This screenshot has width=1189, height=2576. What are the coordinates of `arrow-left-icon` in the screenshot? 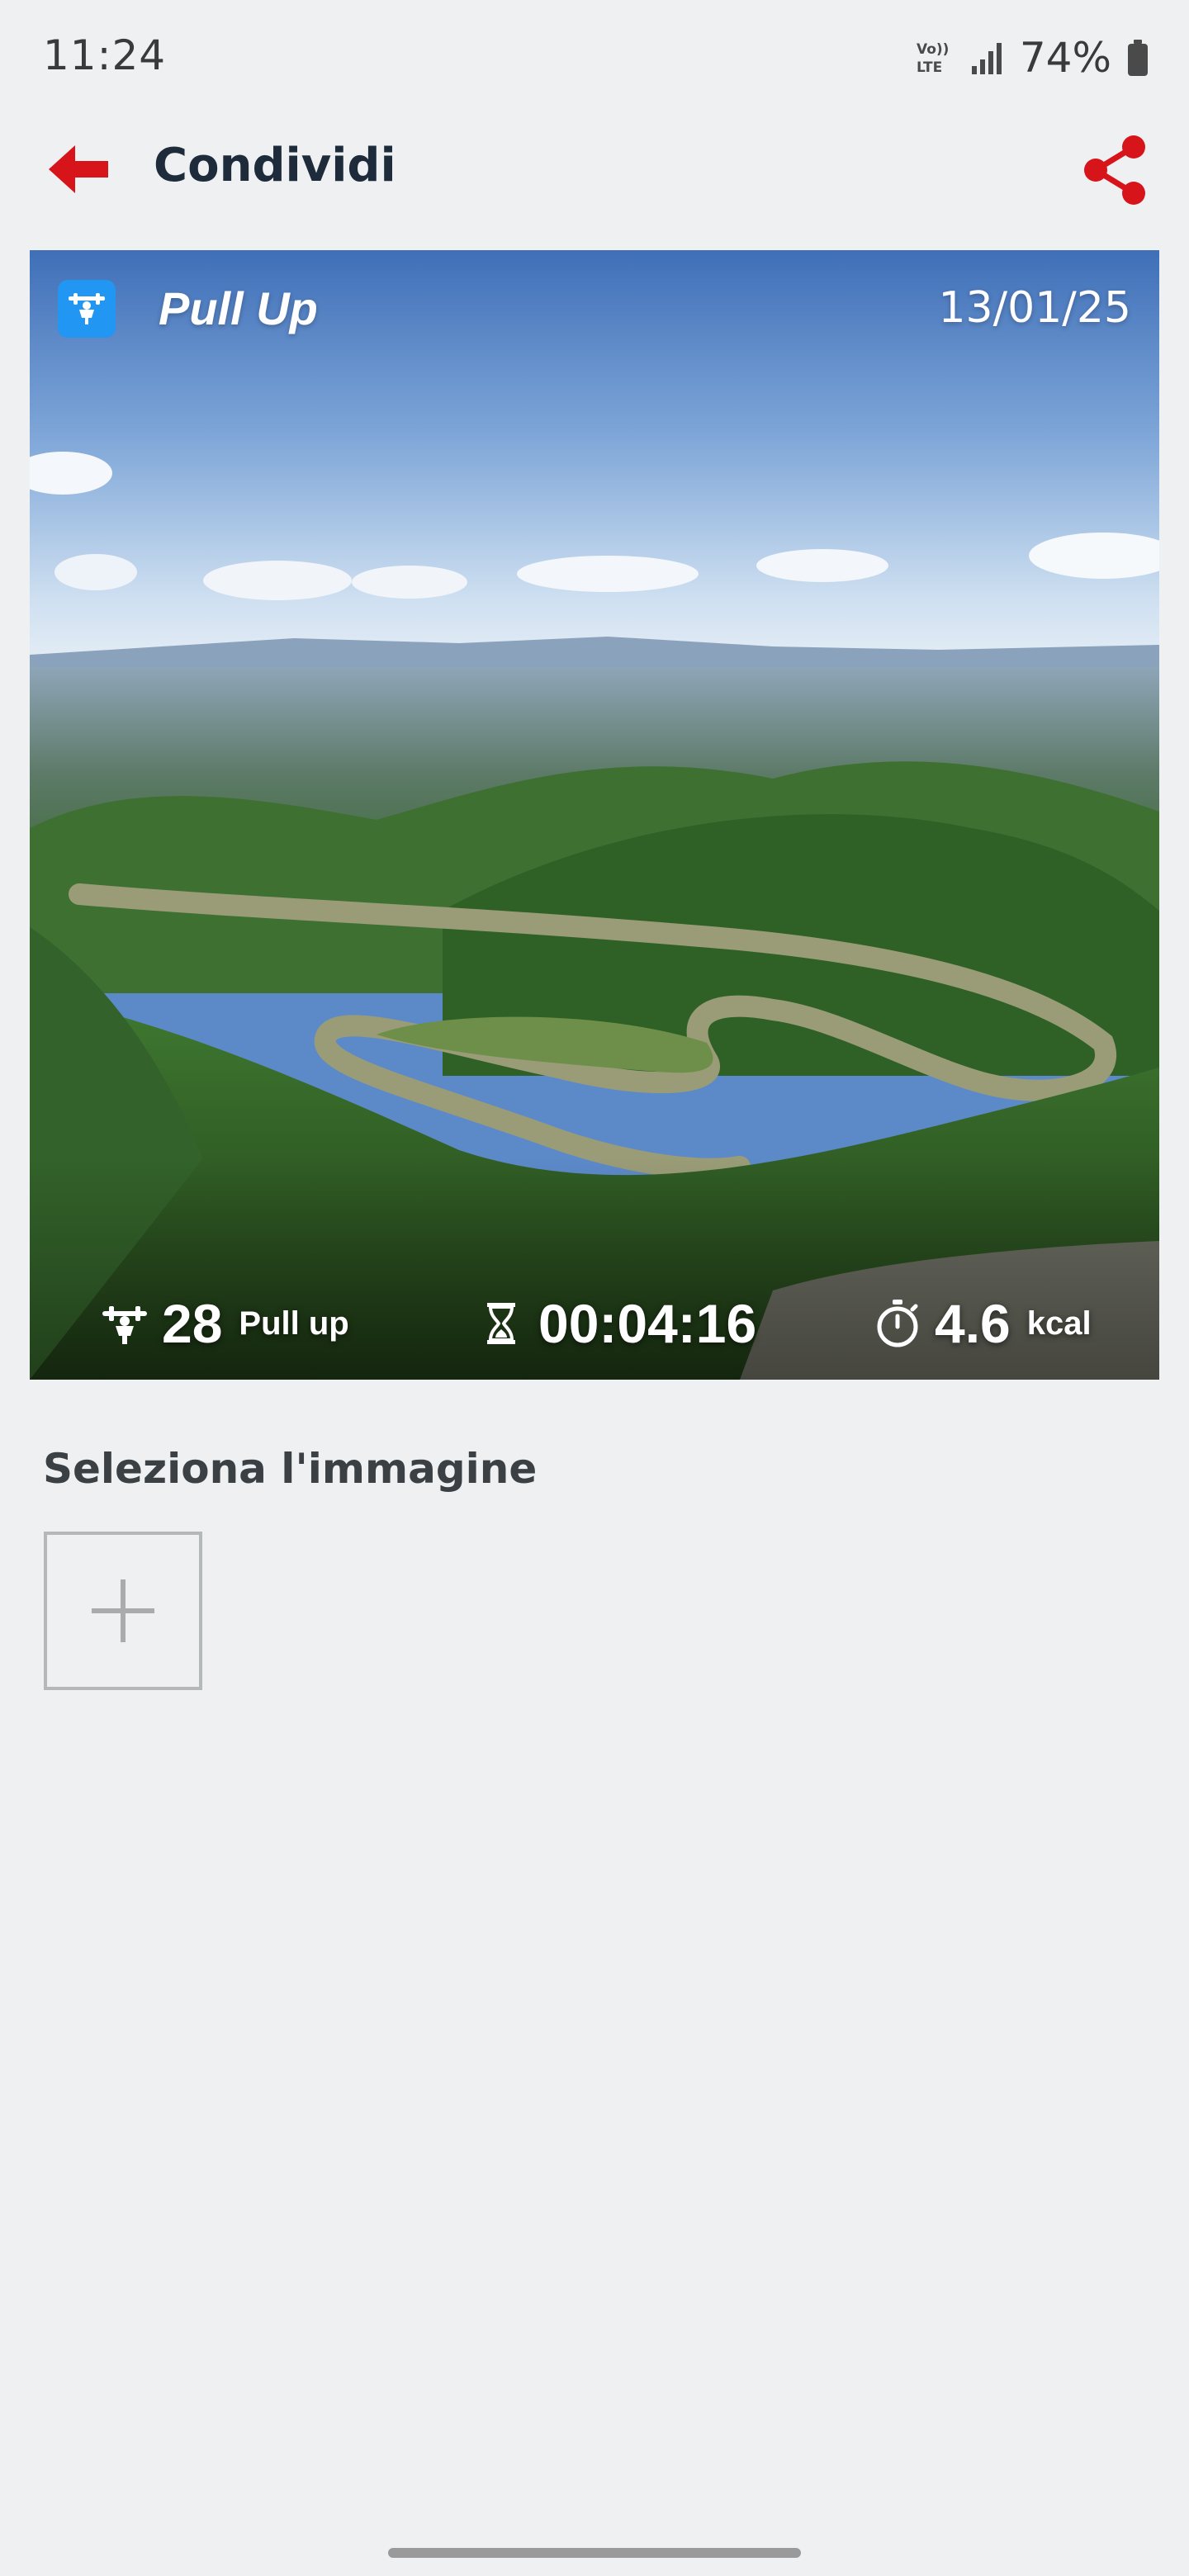 It's located at (78, 169).